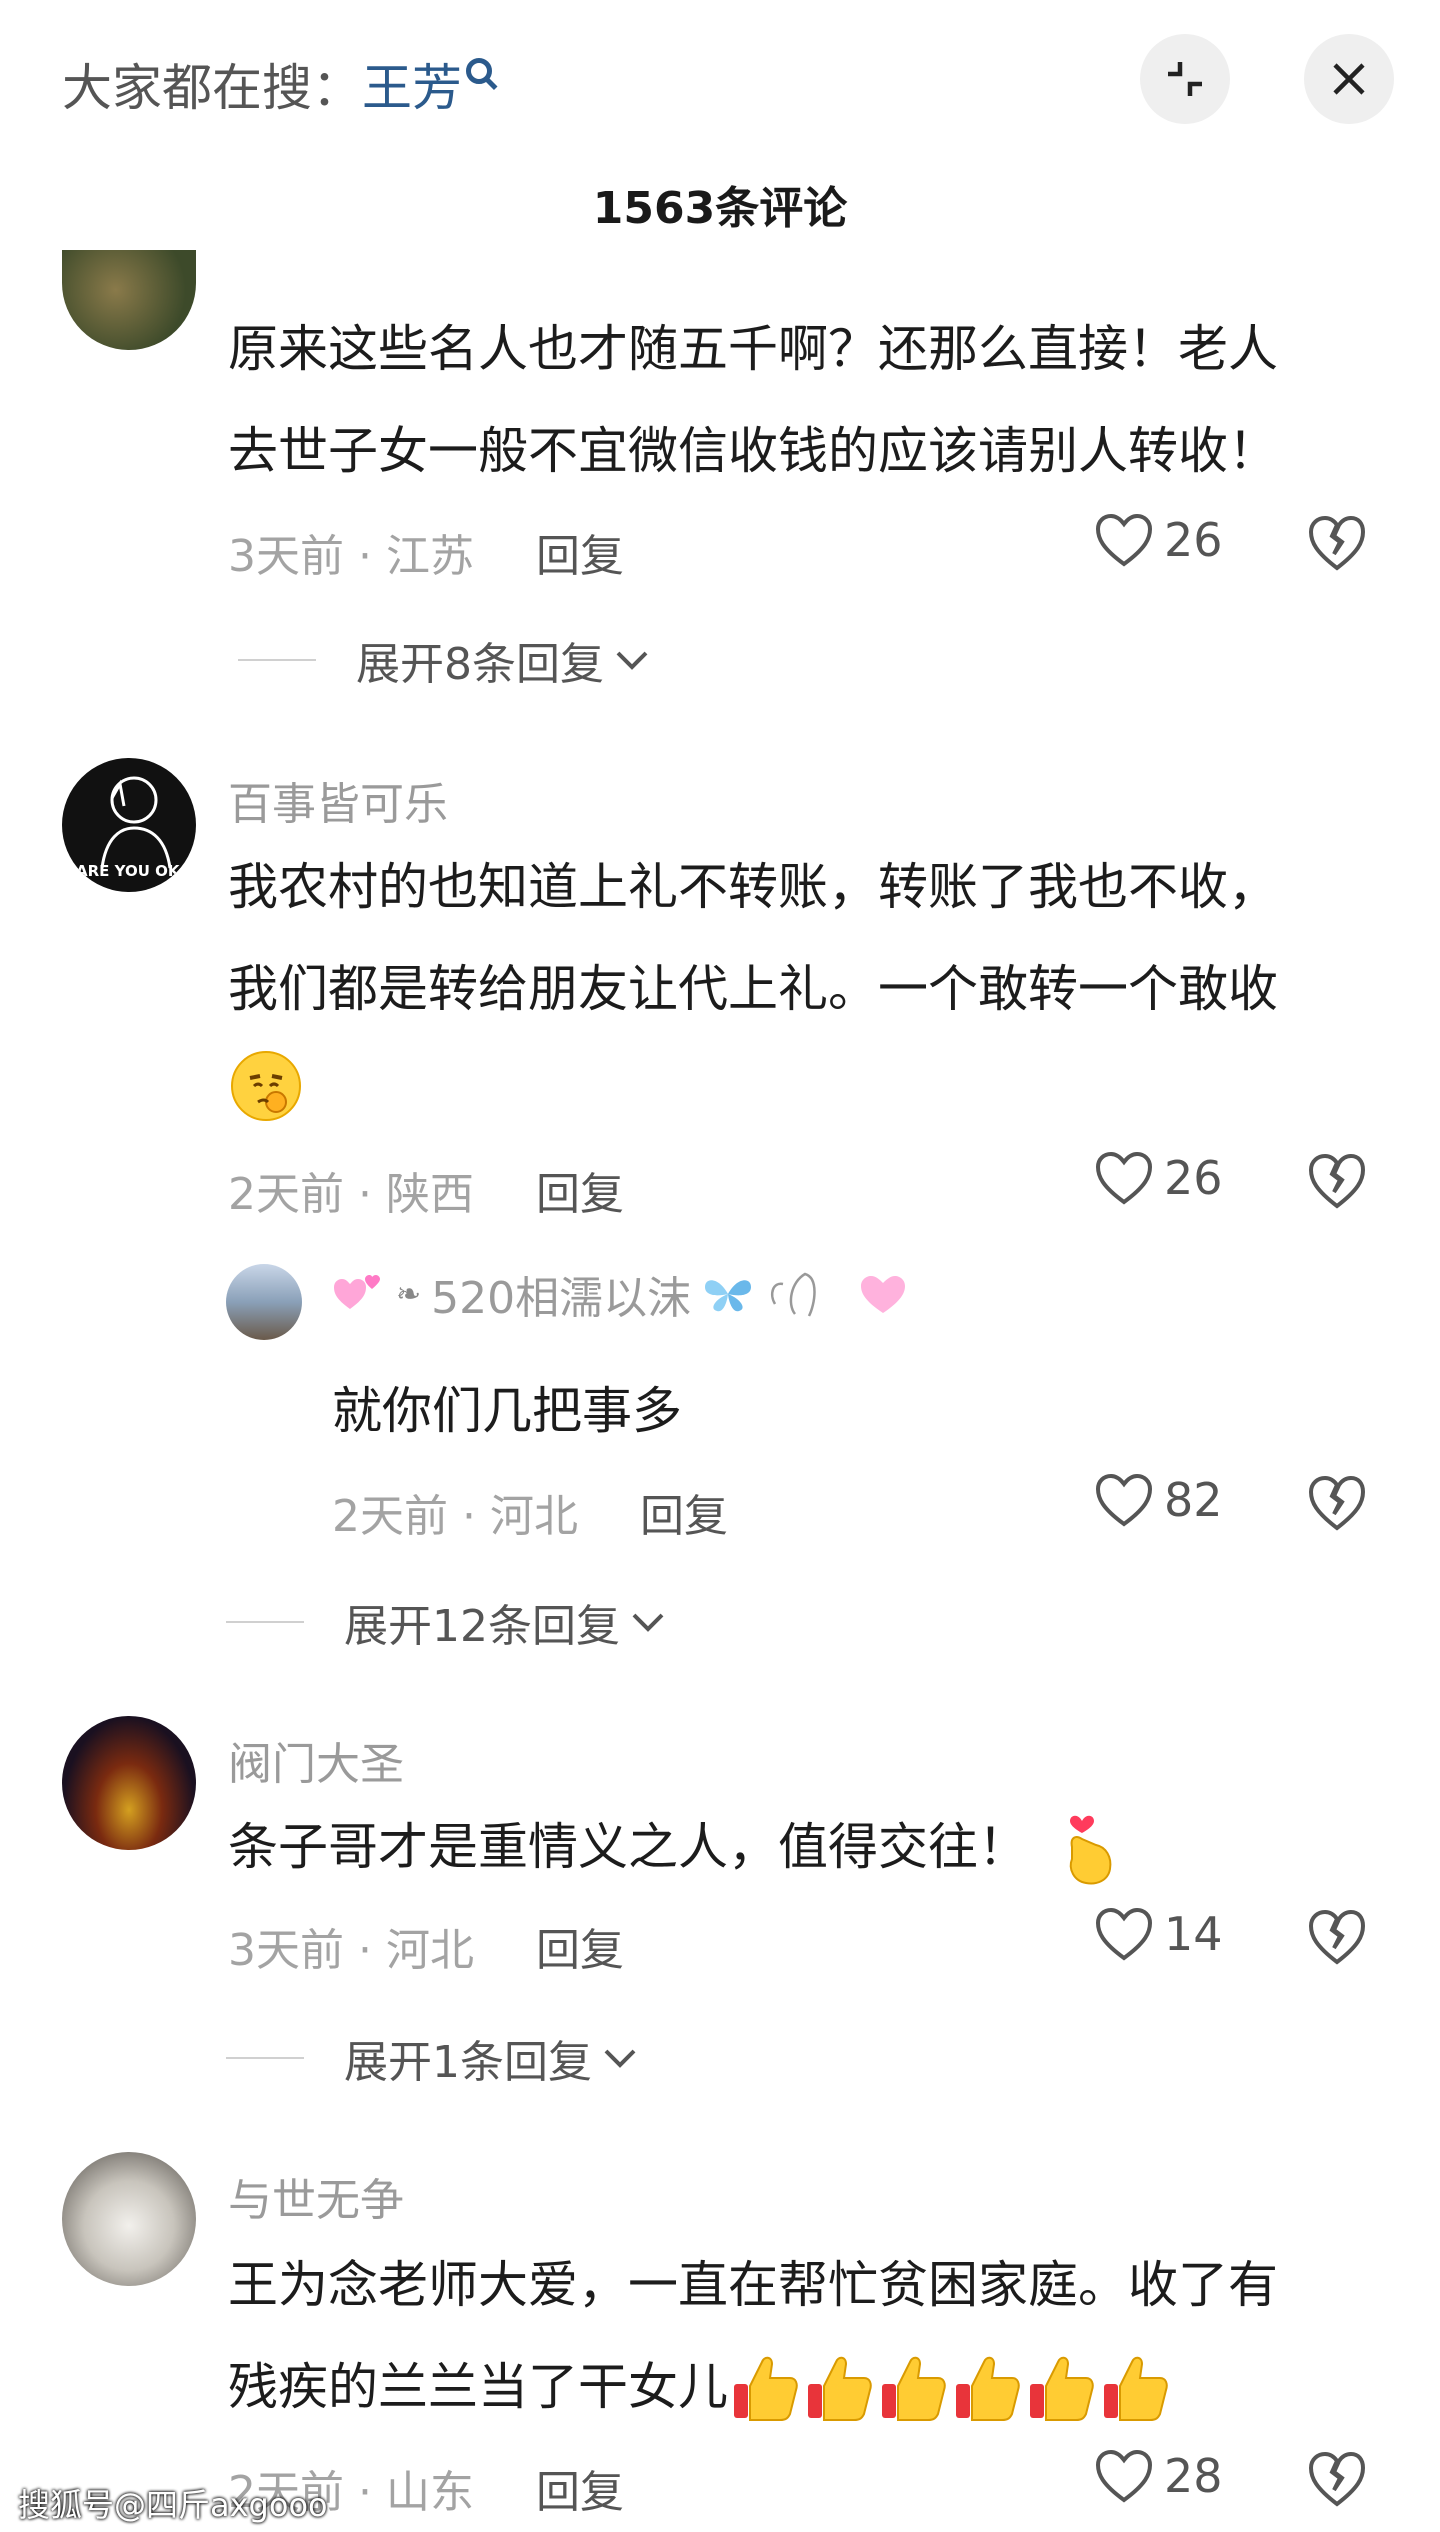 This screenshot has height=2532, width=1440. I want to click on close-button, so click(1349, 79).